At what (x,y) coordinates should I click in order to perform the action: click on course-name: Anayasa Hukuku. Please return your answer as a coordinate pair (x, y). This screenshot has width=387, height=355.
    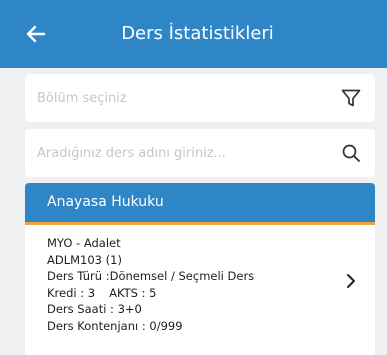
    Looking at the image, I should click on (200, 204).